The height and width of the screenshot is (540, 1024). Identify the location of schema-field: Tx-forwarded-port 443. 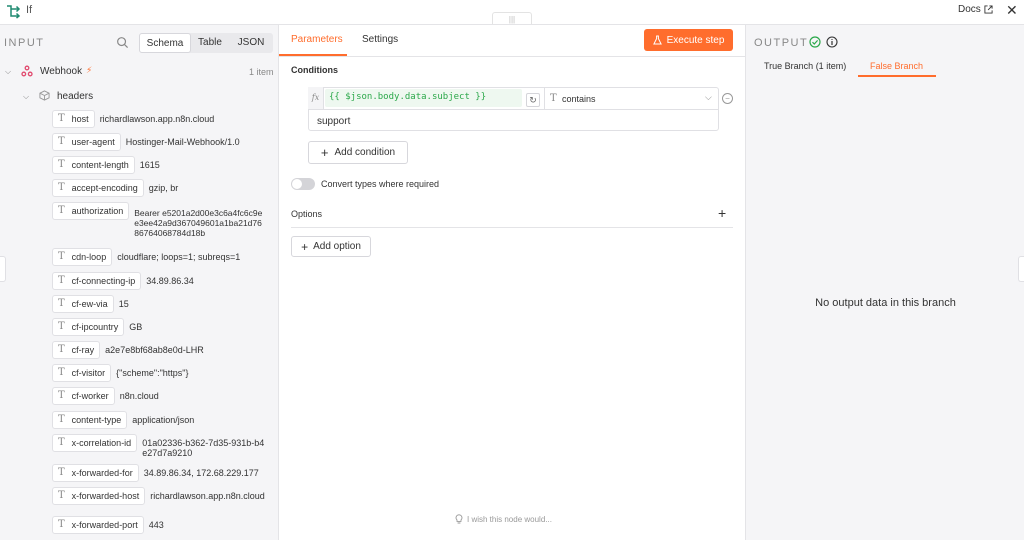
(155, 525).